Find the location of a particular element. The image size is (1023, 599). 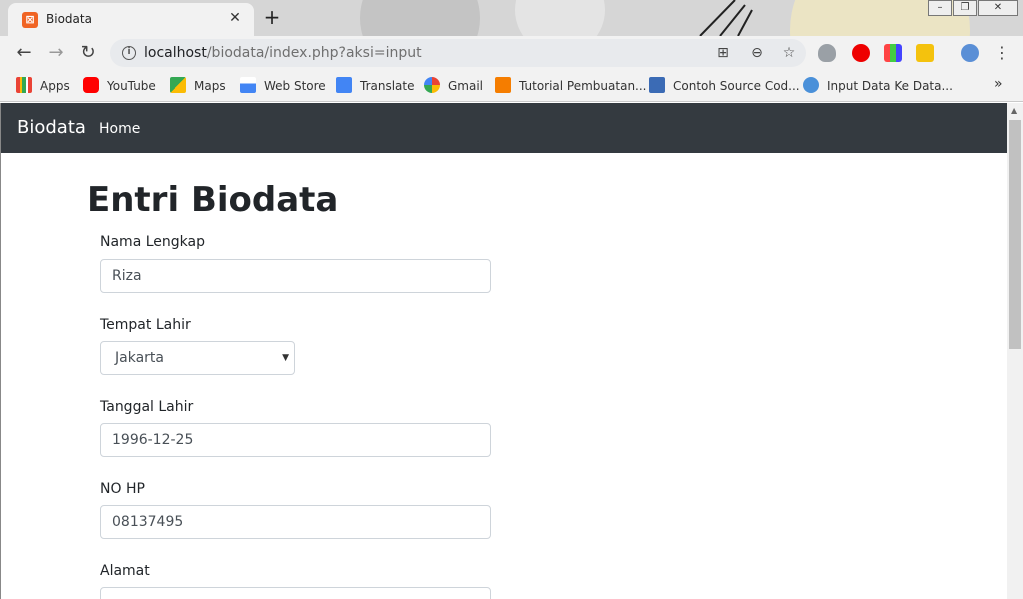

bookmark-maps: Maps is located at coordinates (198, 86).